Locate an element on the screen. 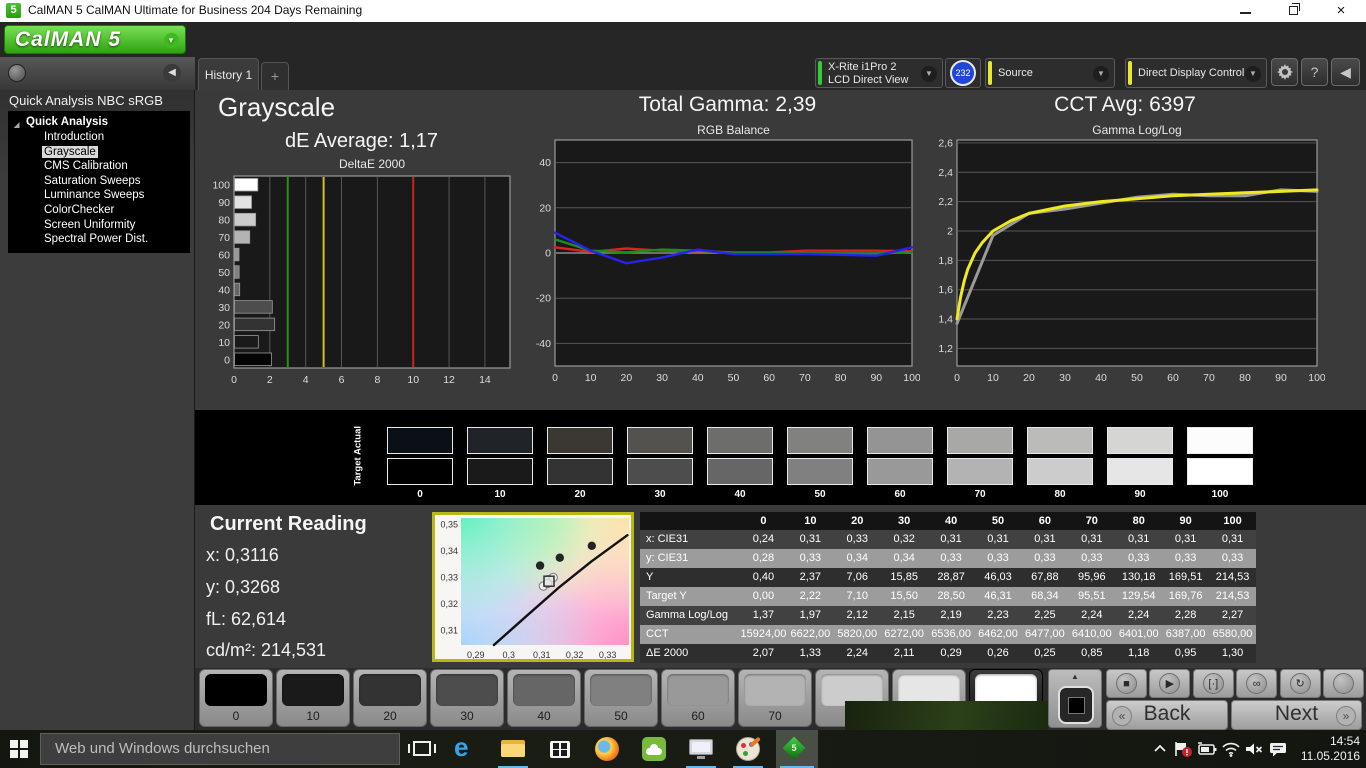 The image size is (1366, 768). stimulus-button-40: 40 is located at coordinates (544, 698).